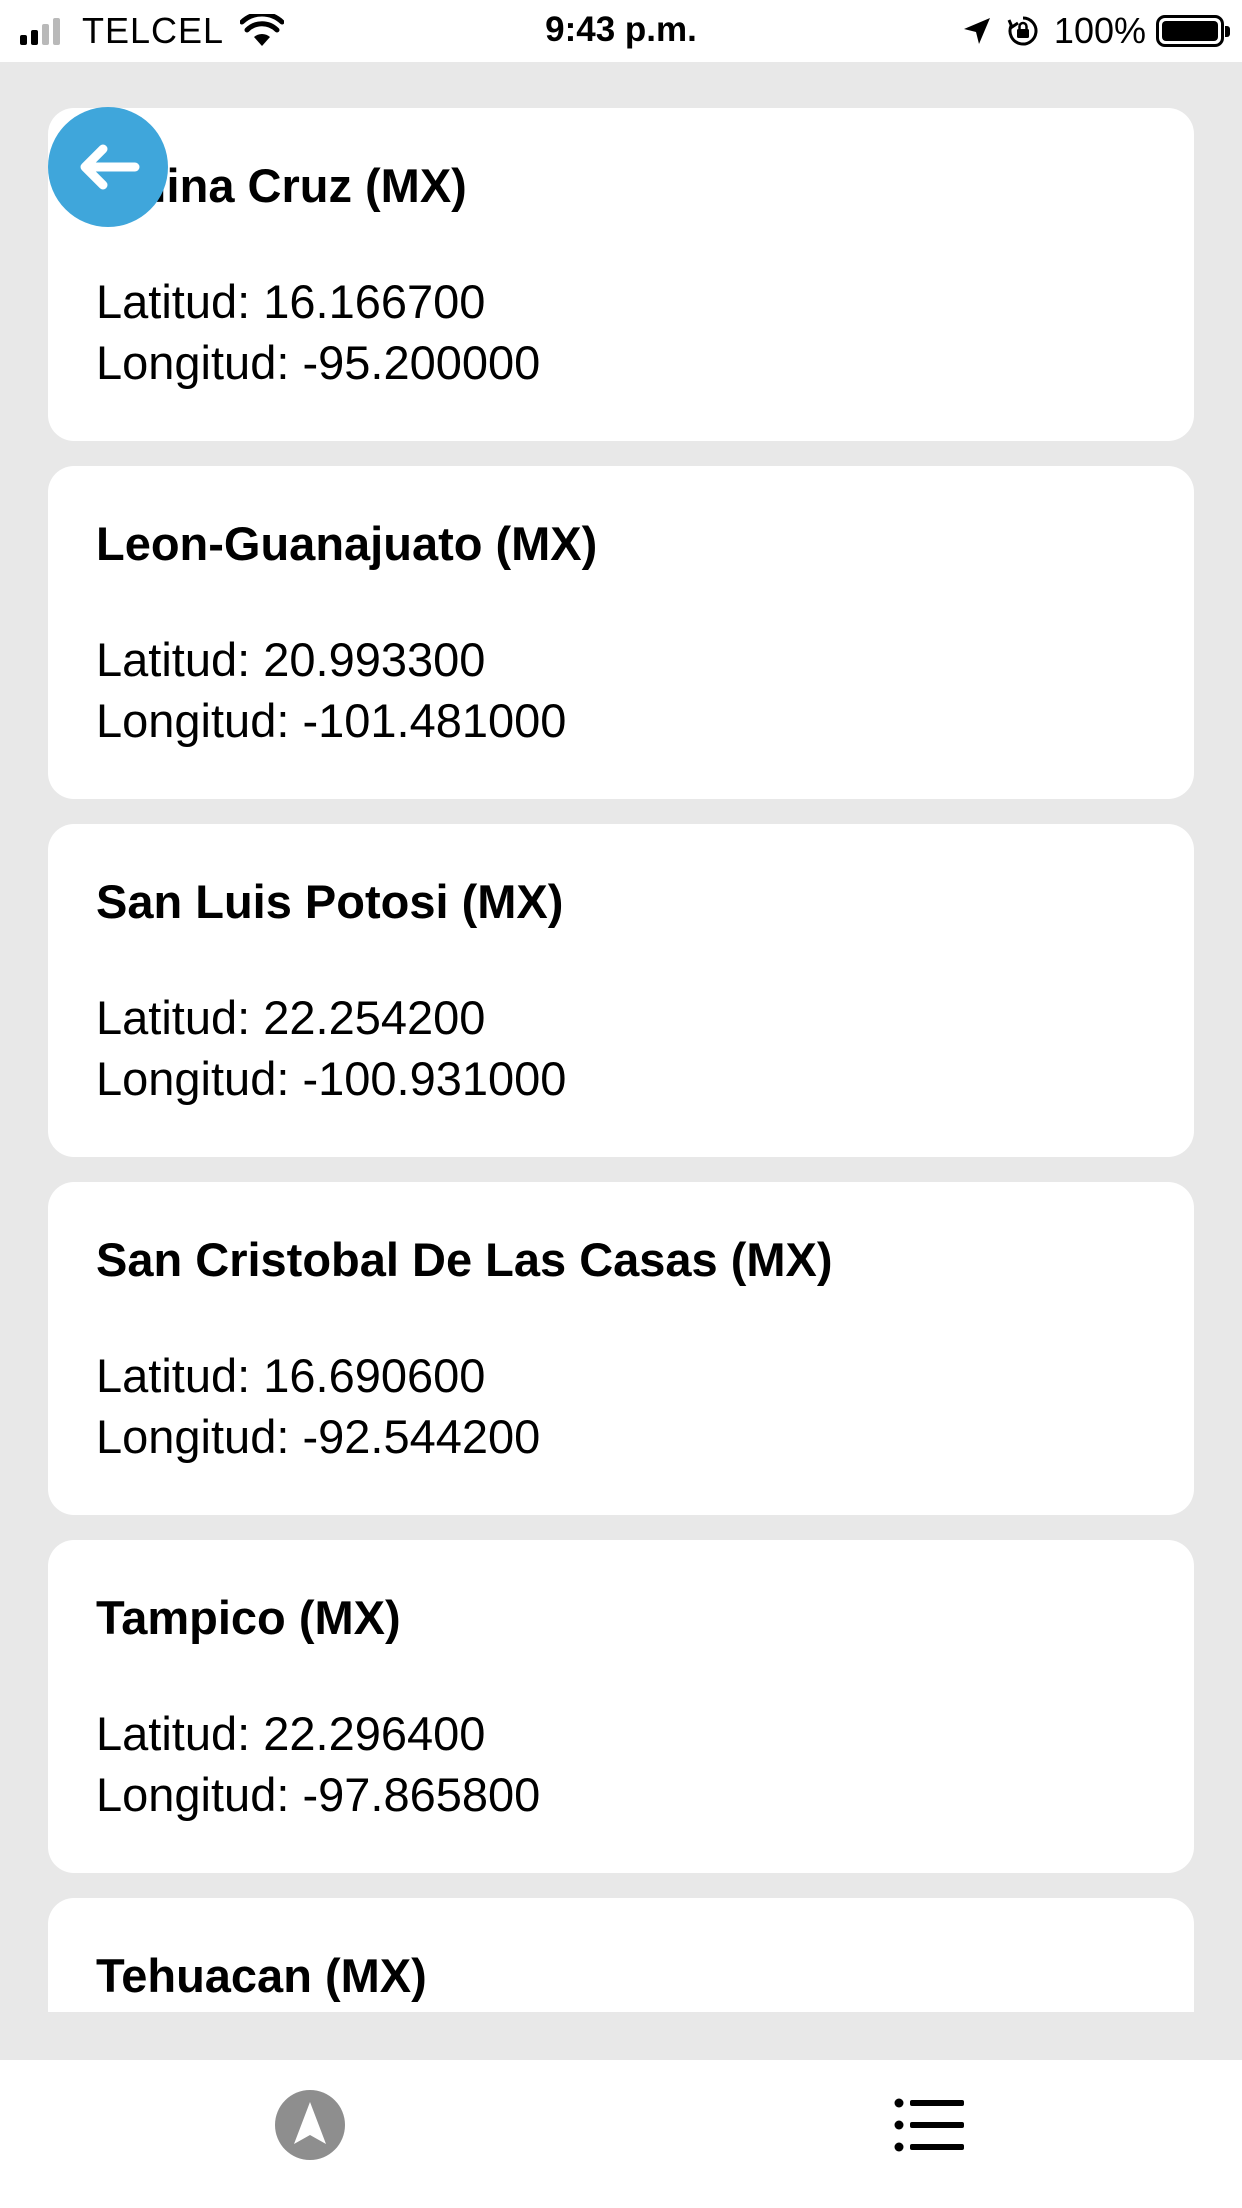  What do you see at coordinates (347, 543) in the screenshot?
I see `location-name: Leon-Guanajuato (MX)` at bounding box center [347, 543].